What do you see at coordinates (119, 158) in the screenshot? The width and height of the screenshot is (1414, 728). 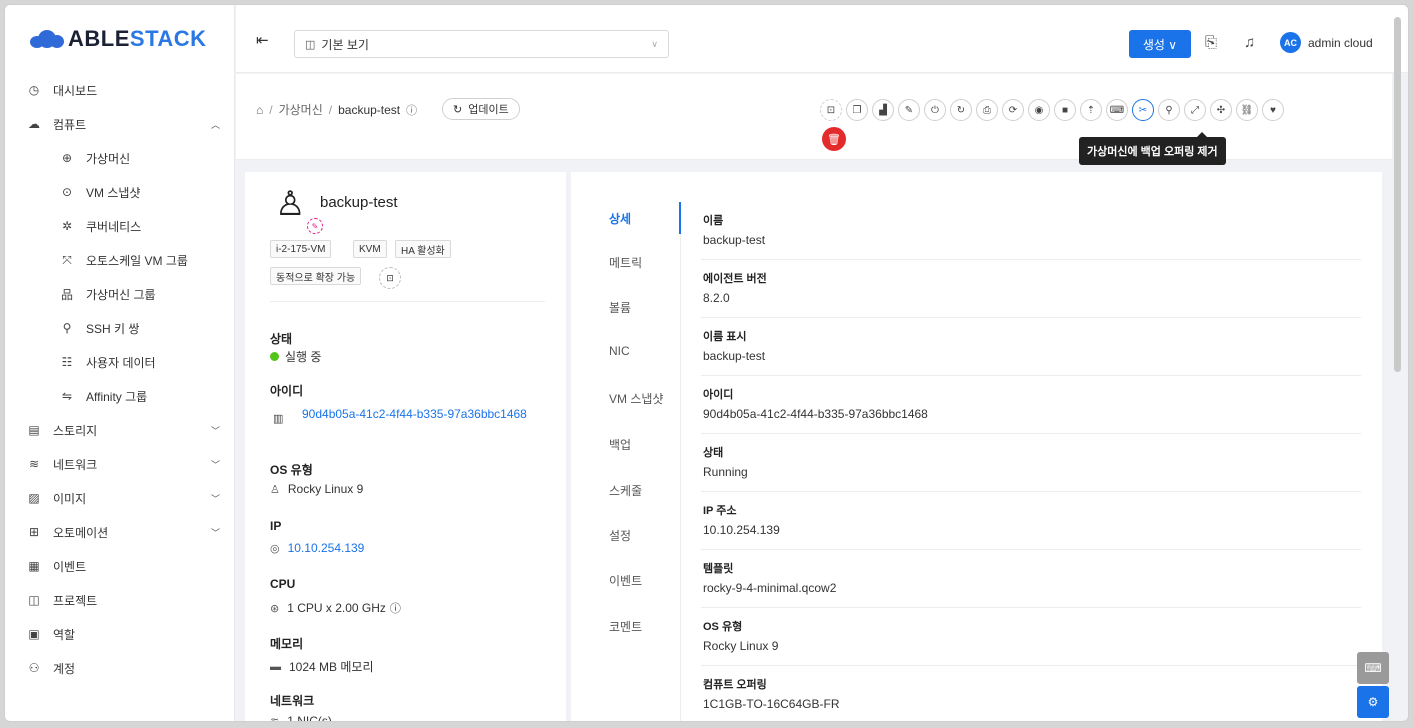 I see `sidebar-item-vm: ⊕ 가상머신` at bounding box center [119, 158].